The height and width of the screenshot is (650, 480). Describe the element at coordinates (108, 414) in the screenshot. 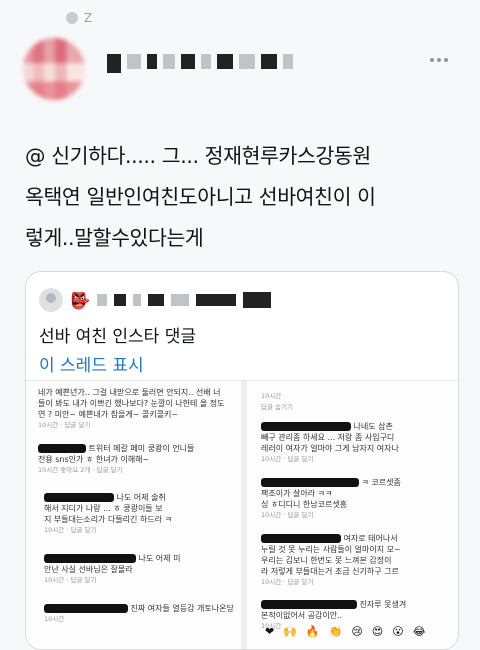

I see `comment-text: 연 ? 미안~ 예쁜내가 참을게~ 콜키콜키~` at that location.